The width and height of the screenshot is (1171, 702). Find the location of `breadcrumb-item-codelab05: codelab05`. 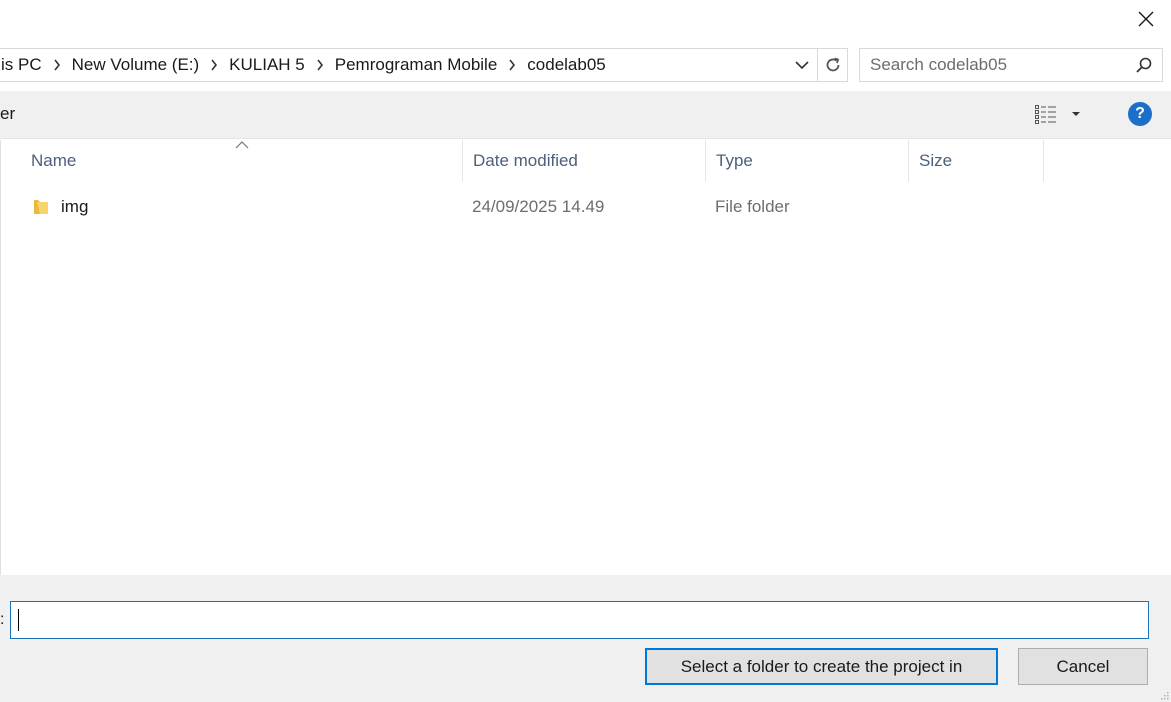

breadcrumb-item-codelab05: codelab05 is located at coordinates (566, 65).